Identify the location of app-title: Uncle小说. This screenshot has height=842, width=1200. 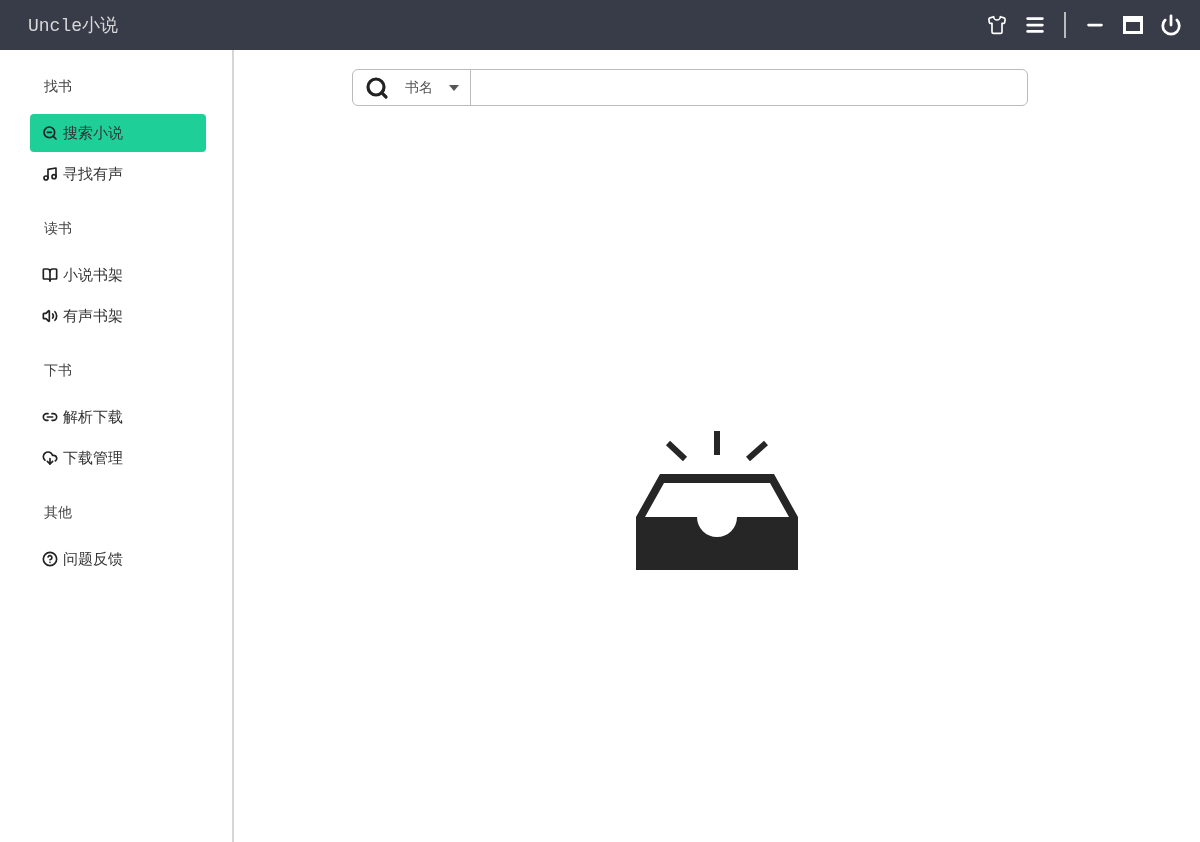
(73, 26).